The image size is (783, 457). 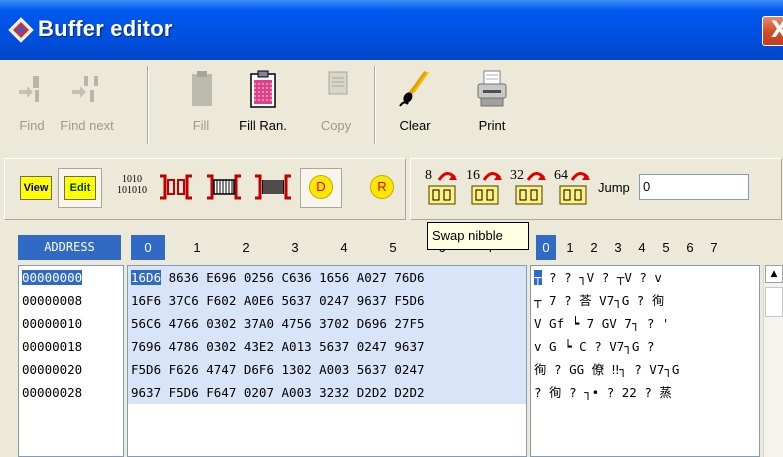 What do you see at coordinates (52, 346) in the screenshot?
I see `address-value: 00000018` at bounding box center [52, 346].